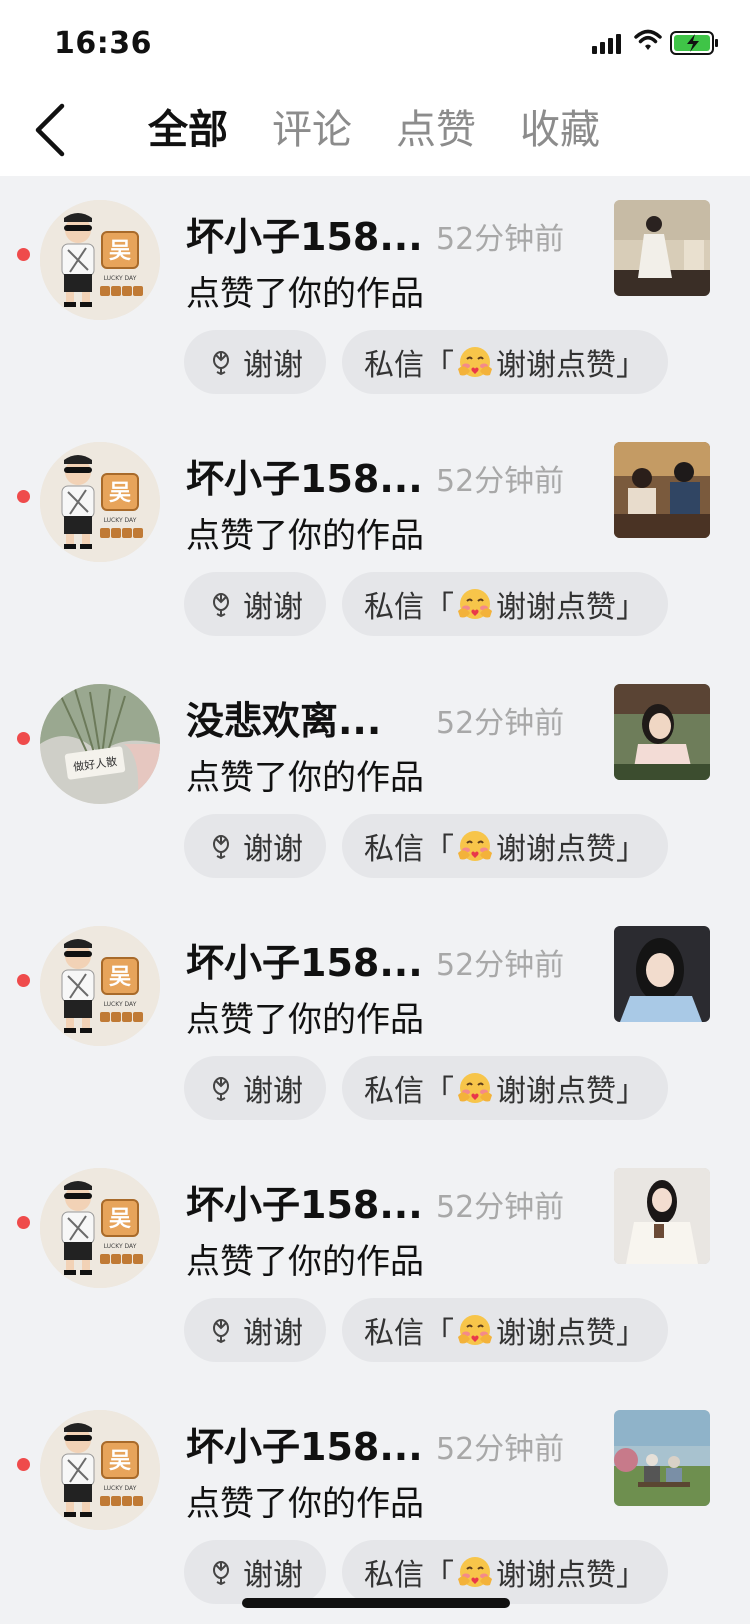  Describe the element at coordinates (188, 132) in the screenshot. I see `tab-all: 全部` at that location.